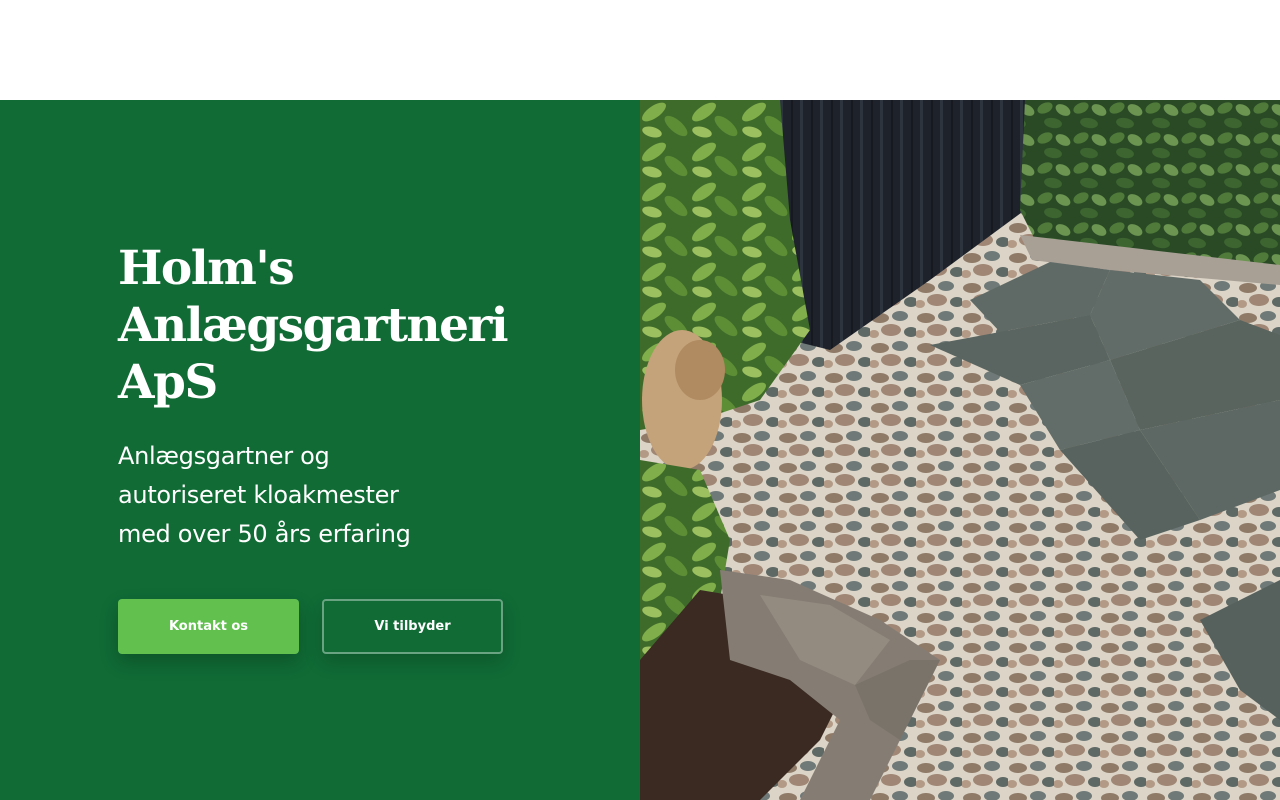 The height and width of the screenshot is (800, 1280). I want to click on contact-button: Kontakt os, so click(208, 626).